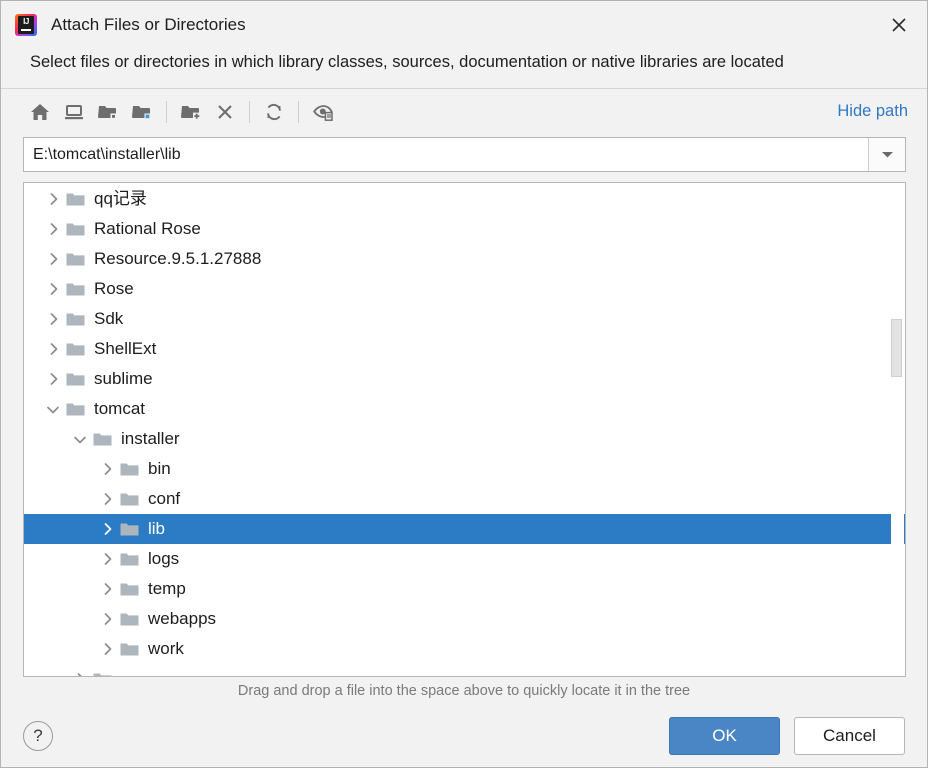 The image size is (928, 768). Describe the element at coordinates (191, 112) in the screenshot. I see `new-folder-icon` at that location.